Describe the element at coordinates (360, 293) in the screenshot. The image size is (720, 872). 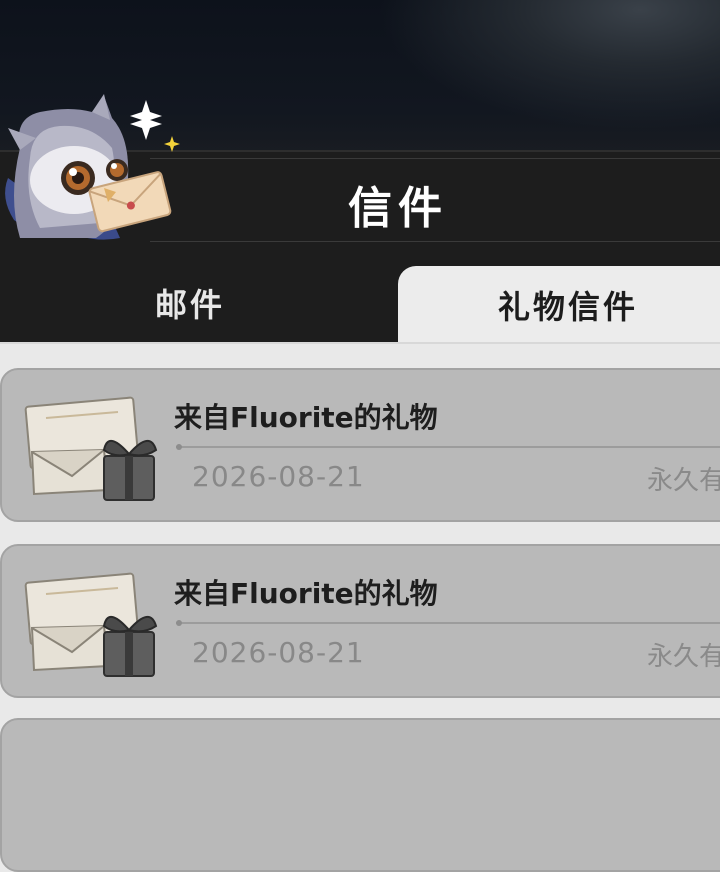
I see `tab-bar: 邮件 礼物信件` at that location.